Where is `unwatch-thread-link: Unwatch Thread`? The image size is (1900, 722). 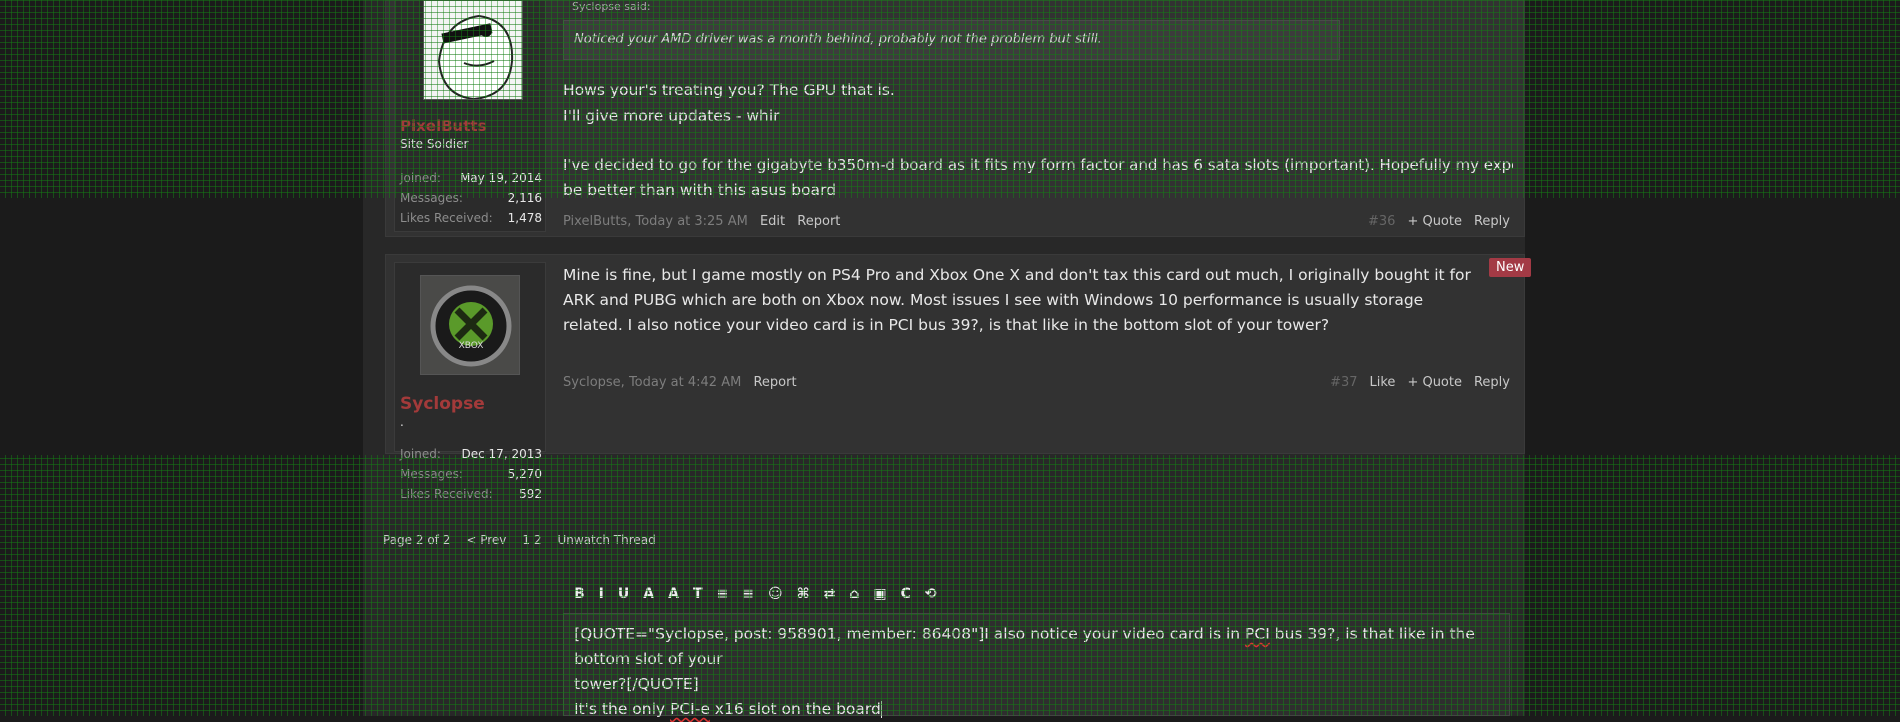 unwatch-thread-link: Unwatch Thread is located at coordinates (607, 540).